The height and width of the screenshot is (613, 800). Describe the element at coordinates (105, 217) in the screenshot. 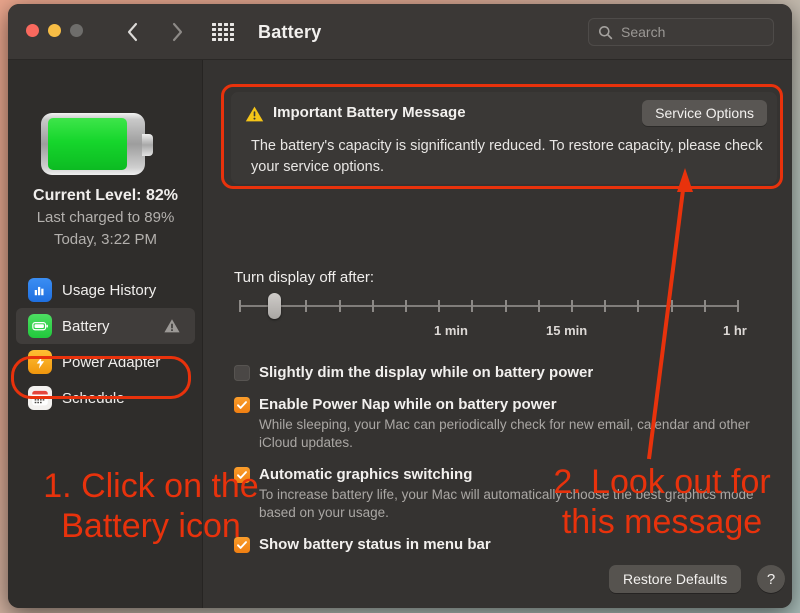

I see `last-charged-text: Last charged to 89%` at that location.